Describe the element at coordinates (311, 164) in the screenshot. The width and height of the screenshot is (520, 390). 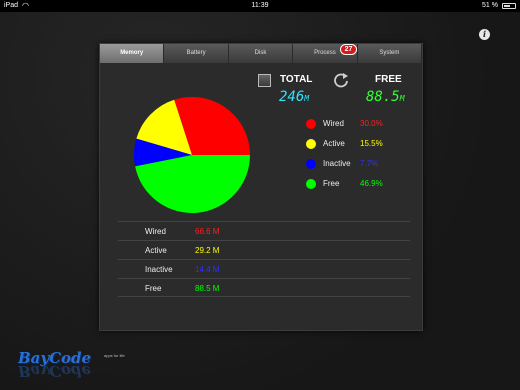
I see `inactive-swatch` at that location.